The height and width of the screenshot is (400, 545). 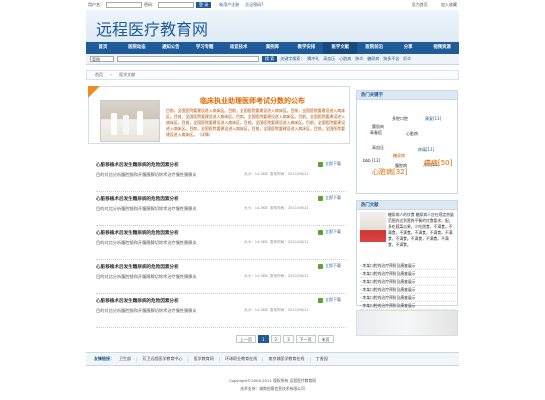 What do you see at coordinates (449, 4) in the screenshot?
I see `add-favorite-link: 加入收藏` at bounding box center [449, 4].